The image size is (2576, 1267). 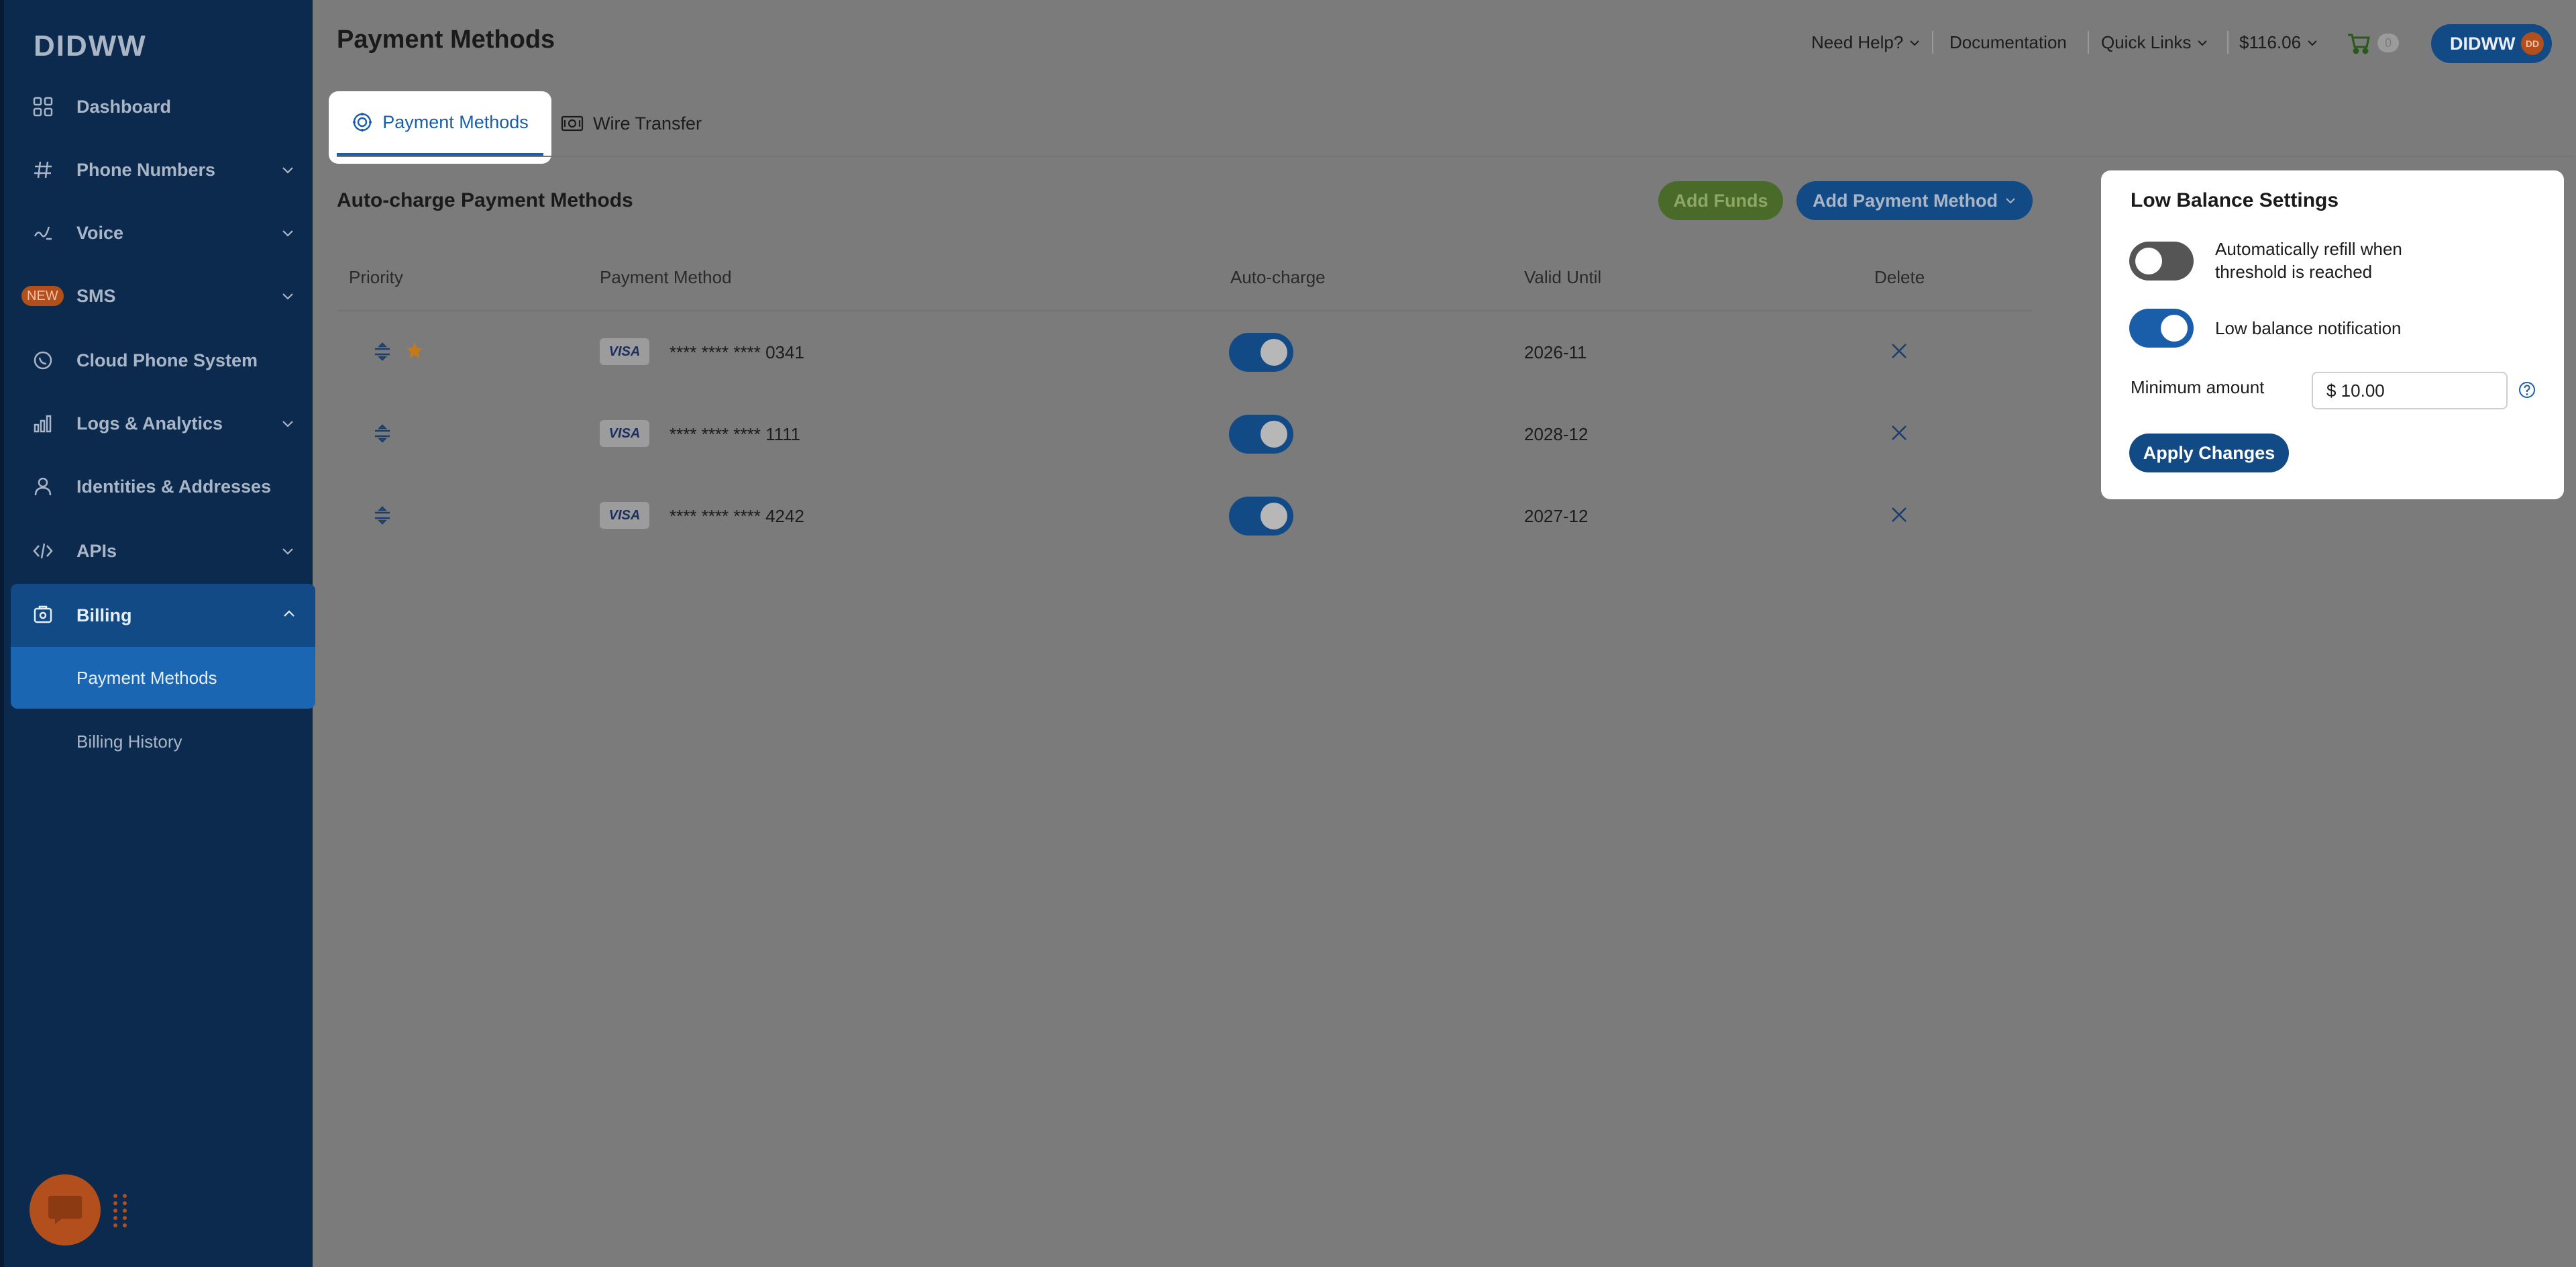 What do you see at coordinates (146, 169) in the screenshot?
I see `sidebar-item-label: Phone Numbers` at bounding box center [146, 169].